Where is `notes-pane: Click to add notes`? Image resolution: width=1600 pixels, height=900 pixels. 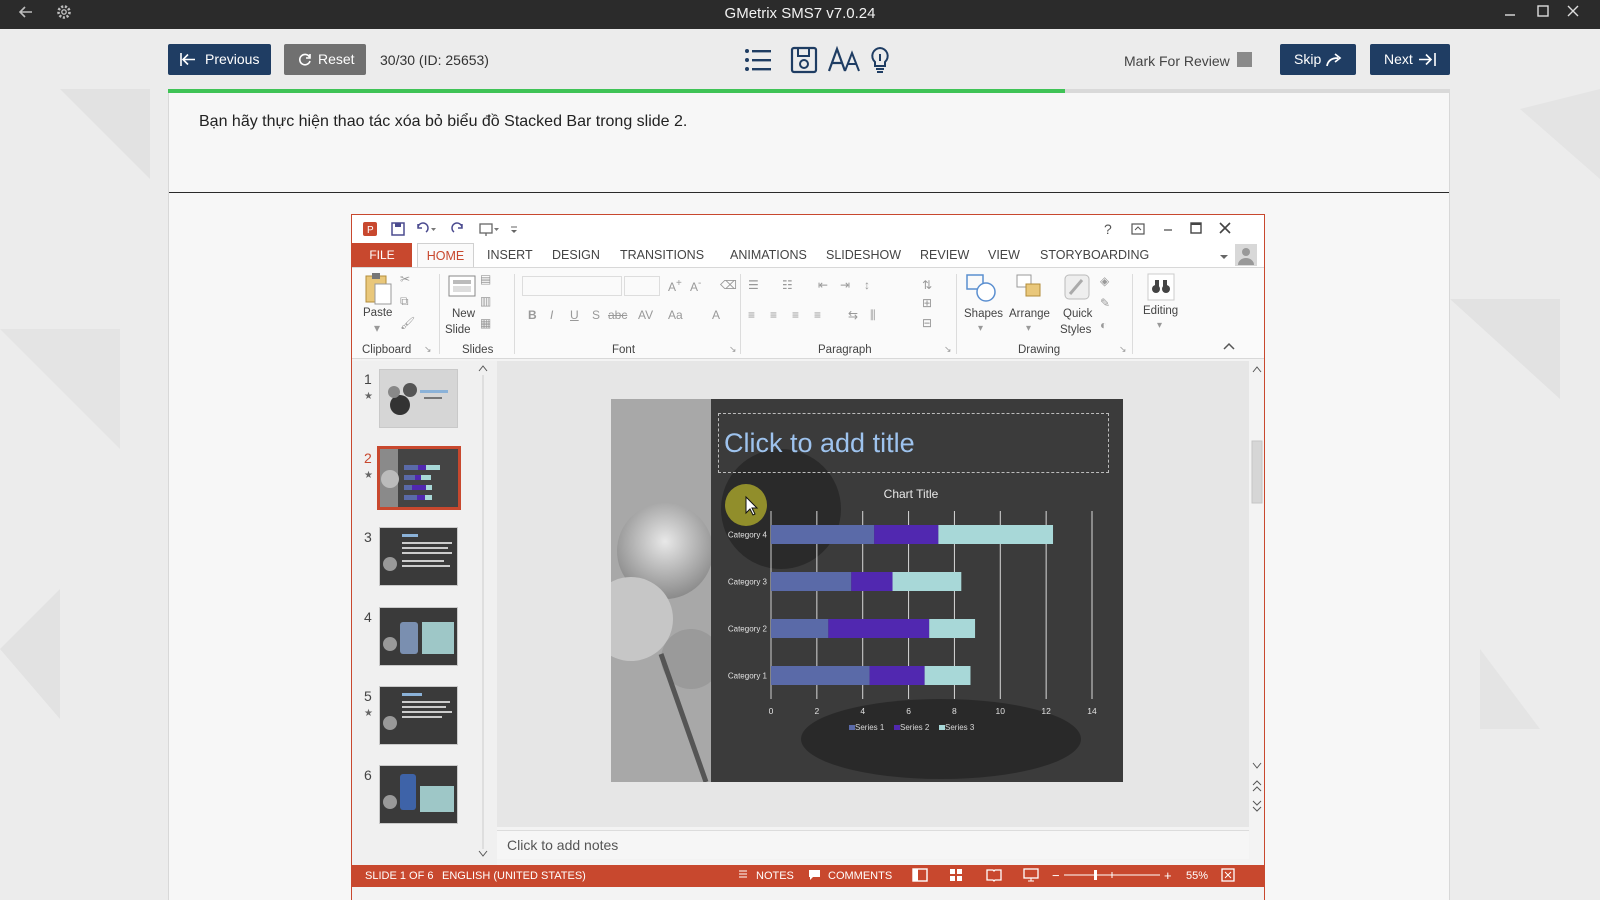 notes-pane: Click to add notes is located at coordinates (873, 844).